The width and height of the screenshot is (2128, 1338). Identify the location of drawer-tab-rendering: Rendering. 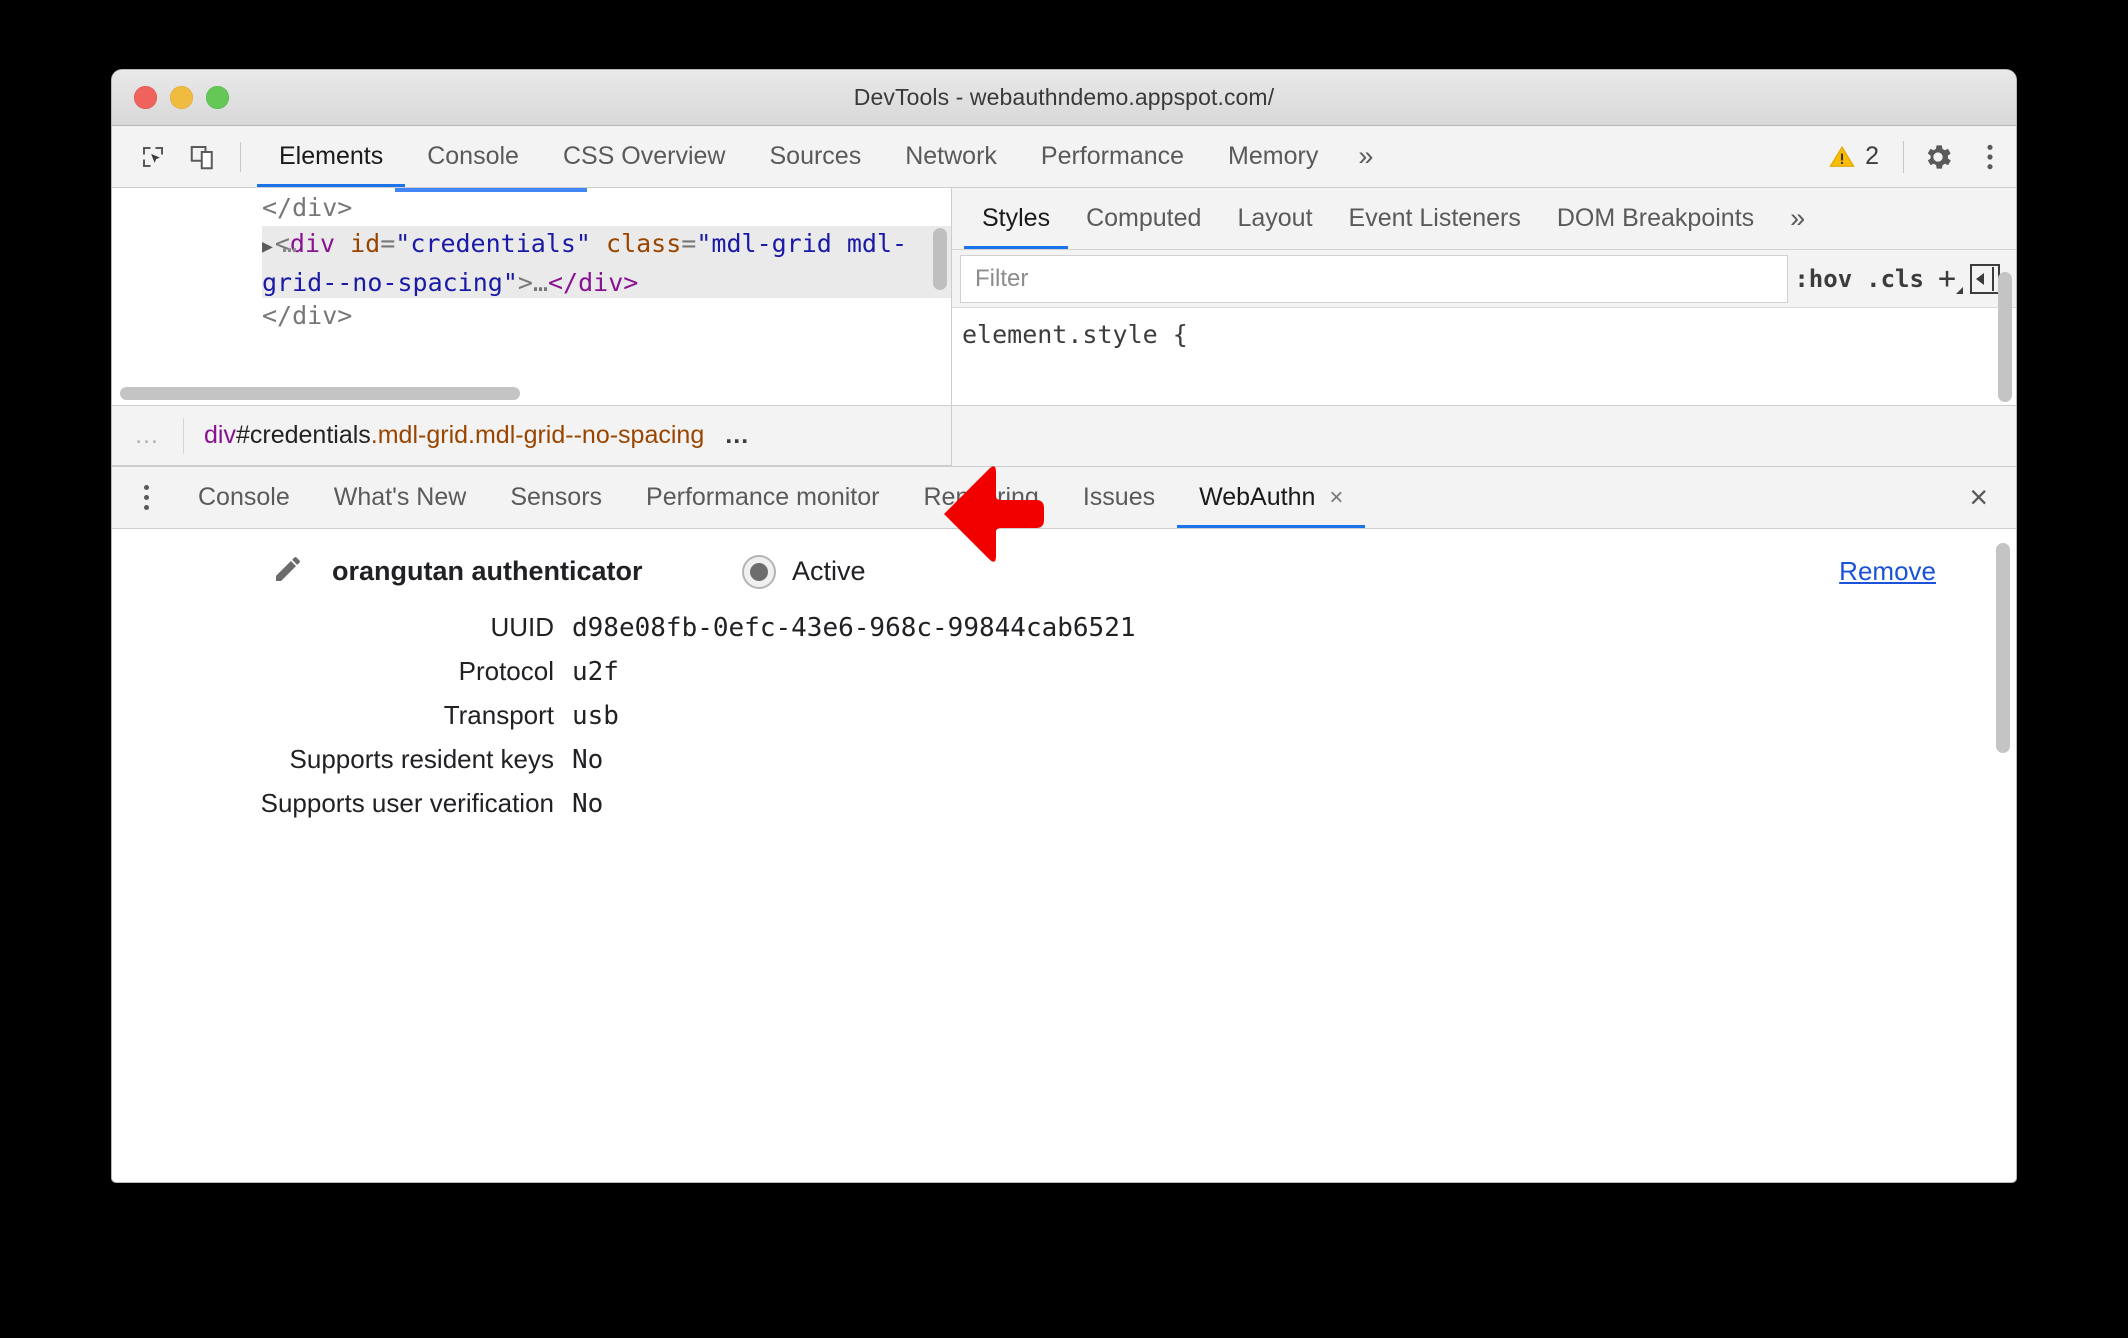
(980, 497).